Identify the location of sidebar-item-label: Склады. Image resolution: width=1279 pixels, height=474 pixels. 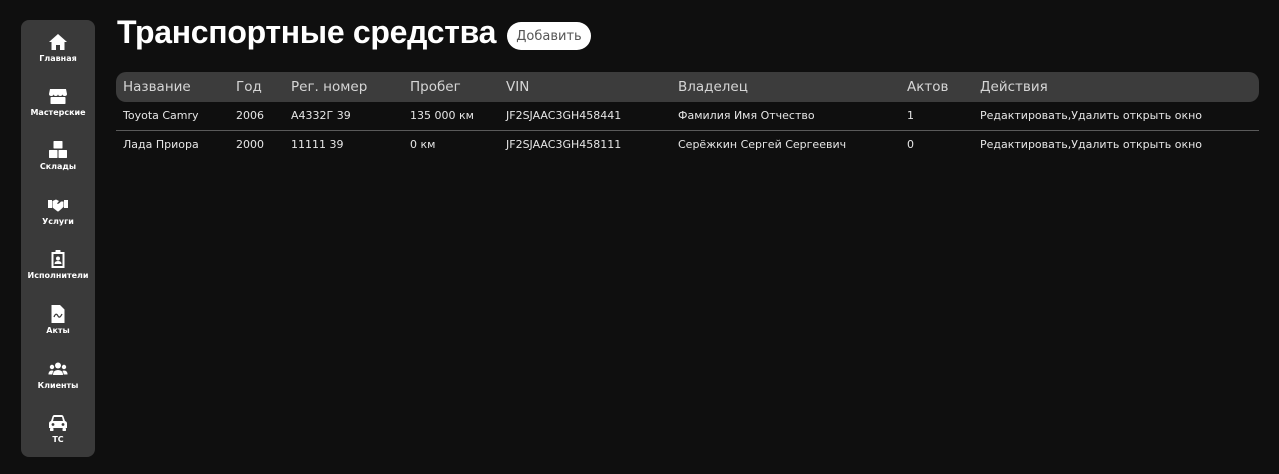
(58, 166).